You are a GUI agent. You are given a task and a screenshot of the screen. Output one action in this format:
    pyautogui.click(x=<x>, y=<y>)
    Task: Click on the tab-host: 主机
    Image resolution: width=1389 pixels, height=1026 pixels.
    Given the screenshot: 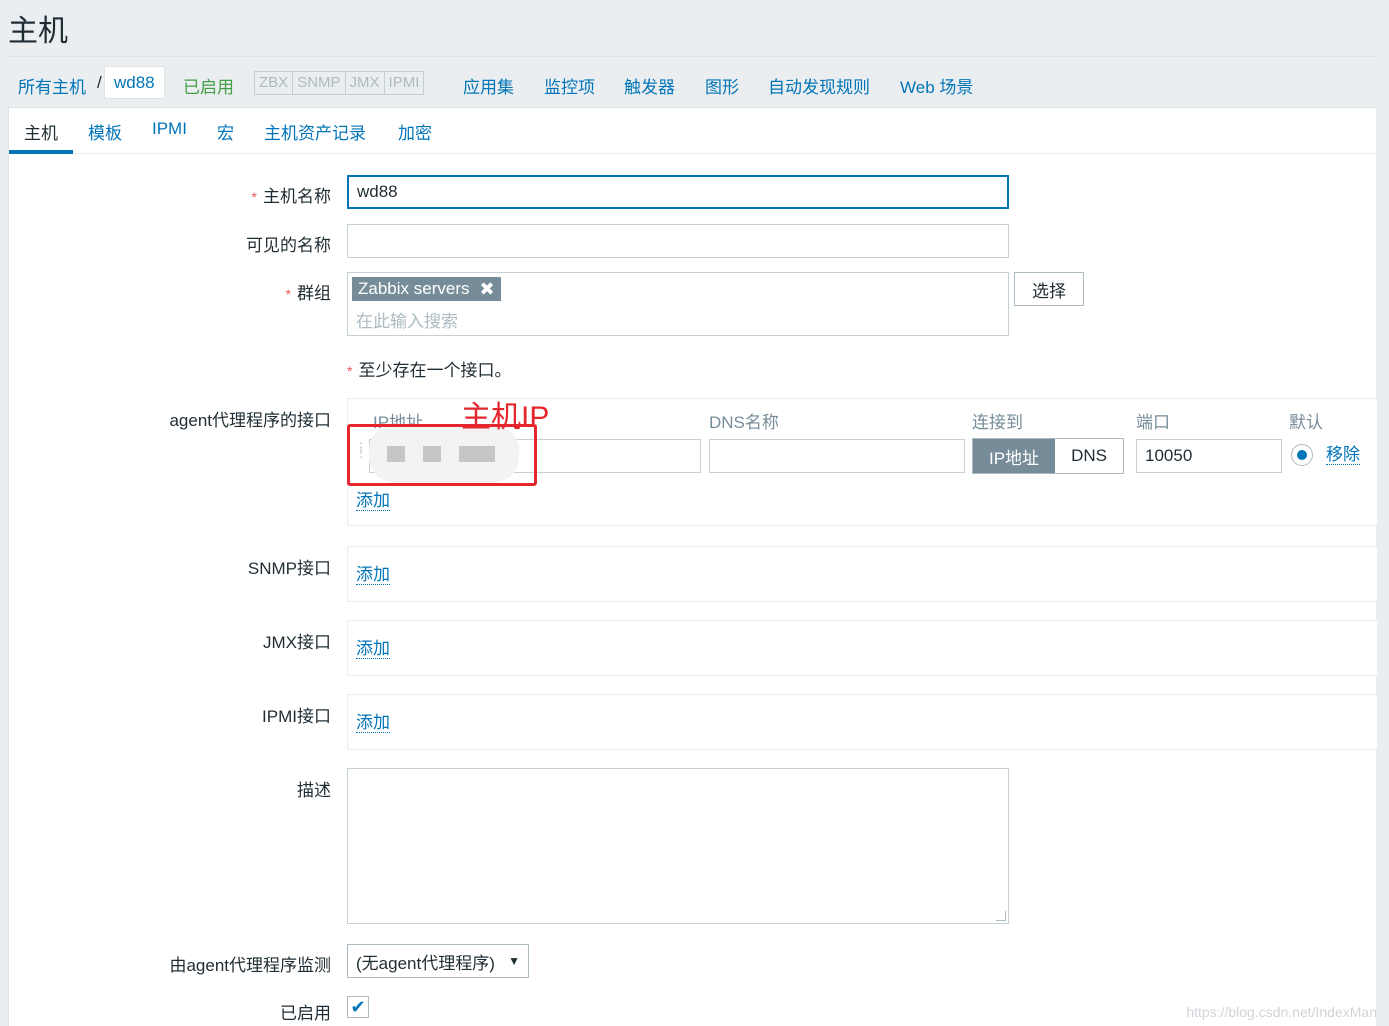 What is the action you would take?
    pyautogui.click(x=41, y=131)
    